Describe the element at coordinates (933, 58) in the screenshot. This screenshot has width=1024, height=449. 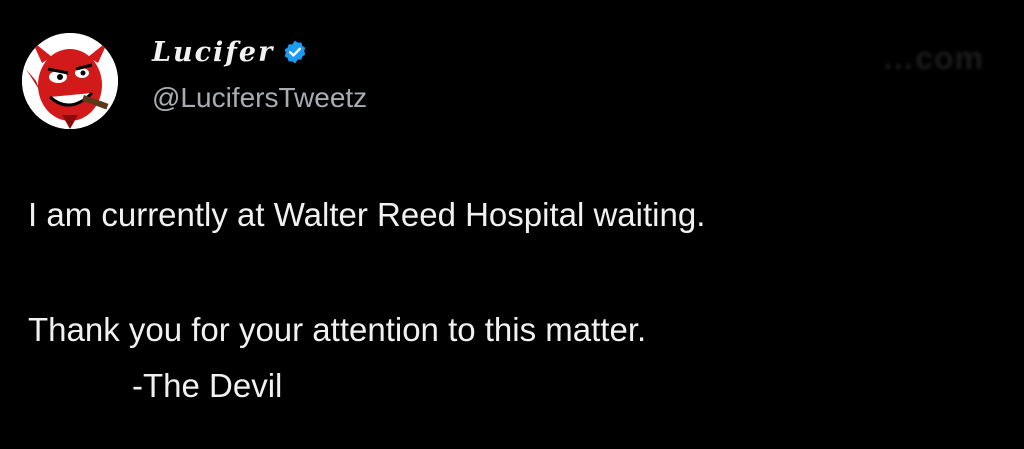
I see `watermark: …com` at that location.